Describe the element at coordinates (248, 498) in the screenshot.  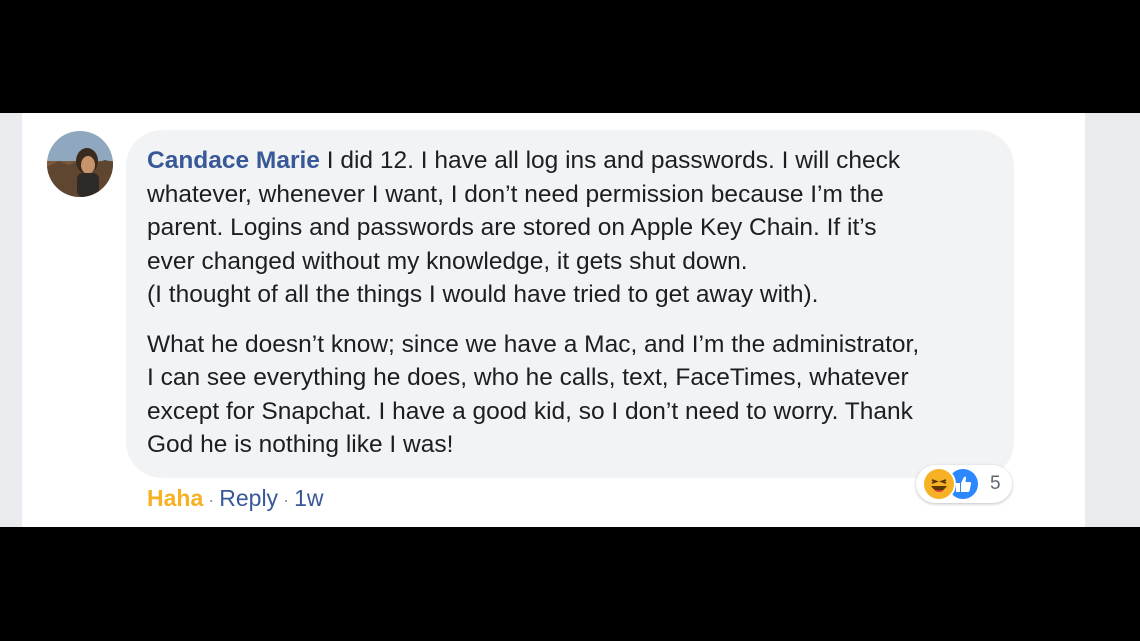
I see `reply-button: Reply` at that location.